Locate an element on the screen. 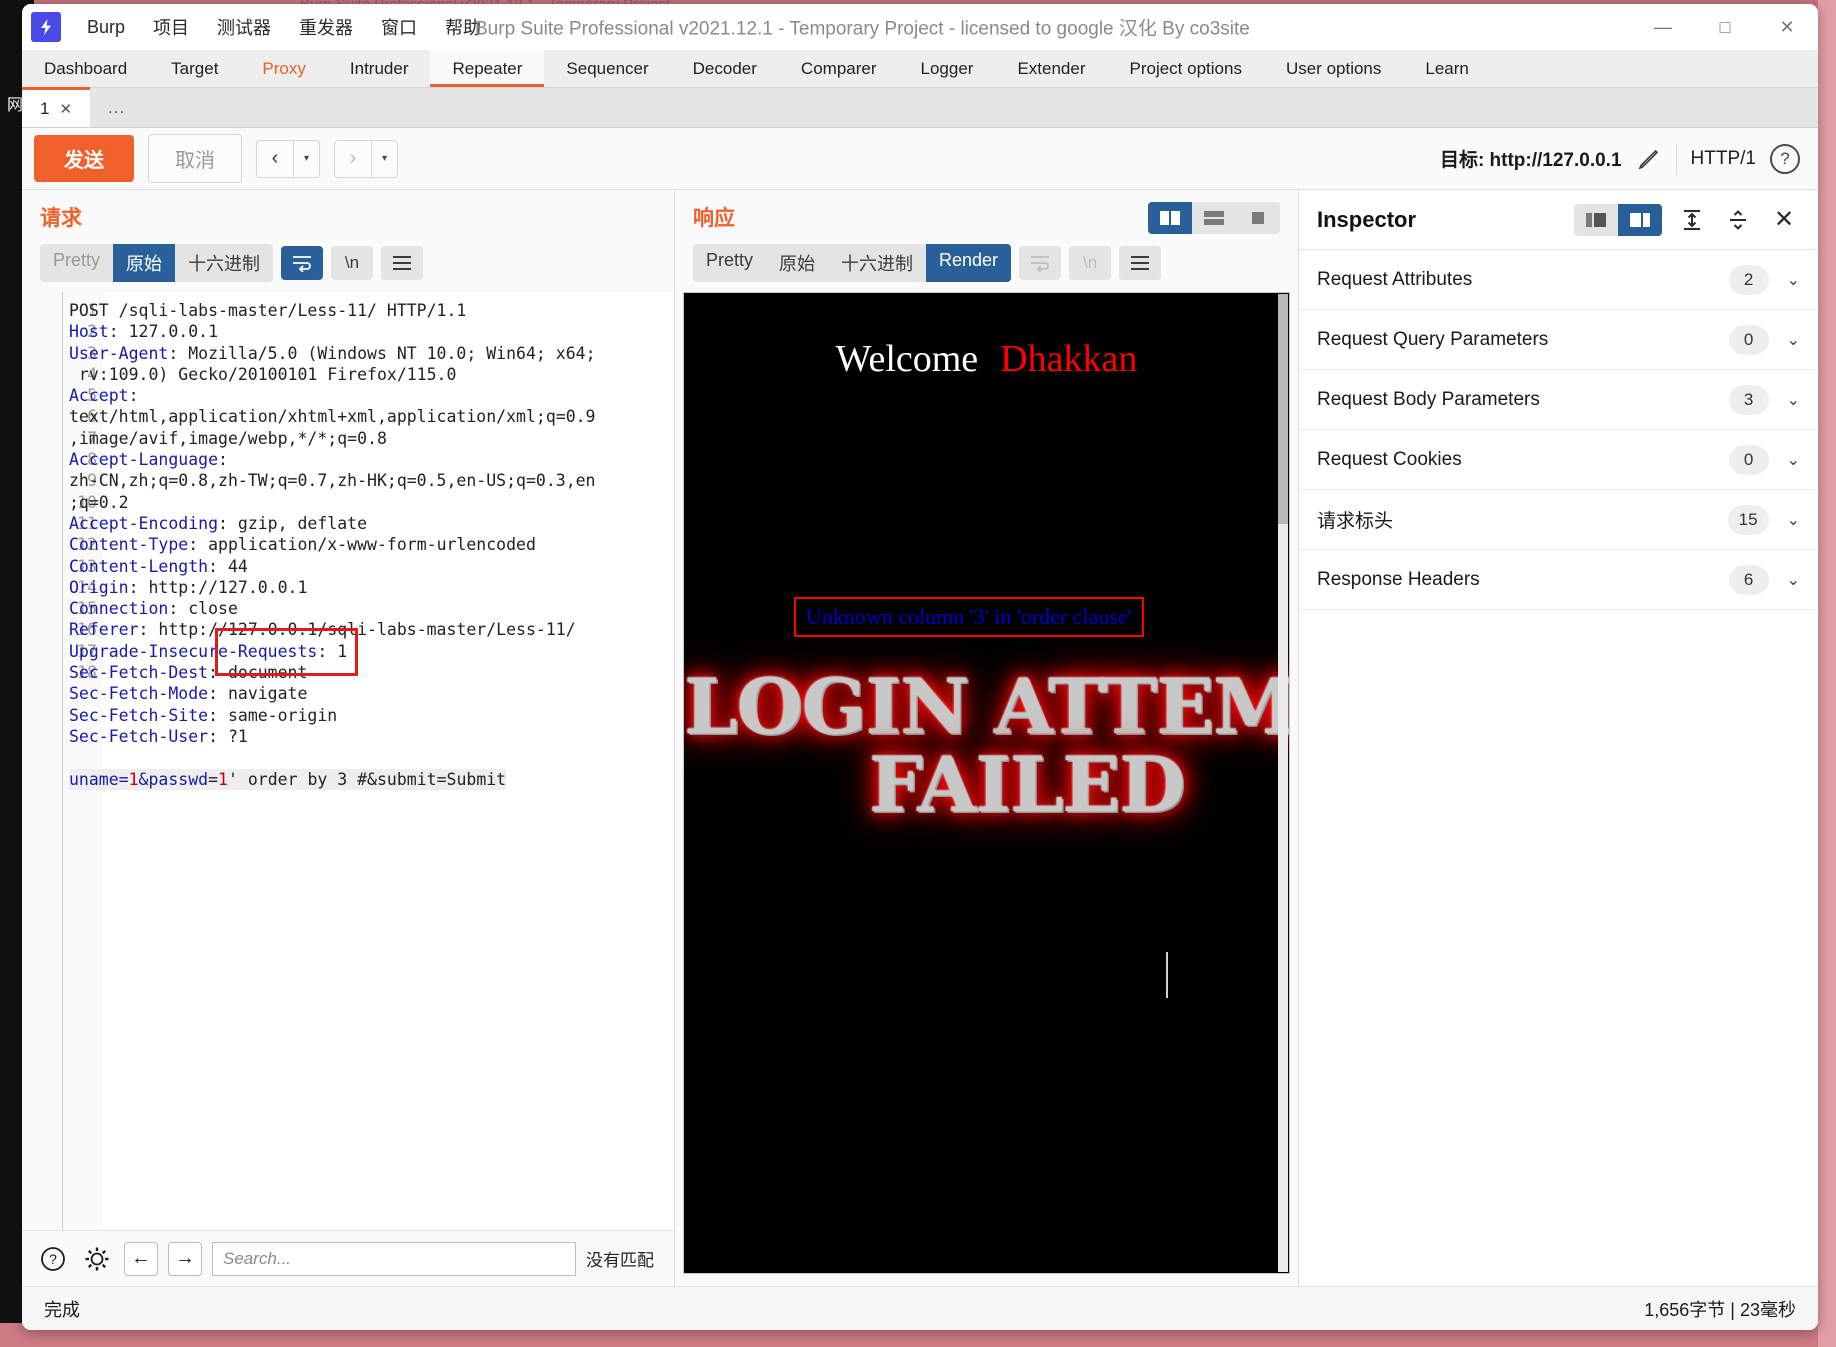 The image size is (1836, 1347). code-line: Sec-Fetch-Dest: document is located at coordinates (371, 672).